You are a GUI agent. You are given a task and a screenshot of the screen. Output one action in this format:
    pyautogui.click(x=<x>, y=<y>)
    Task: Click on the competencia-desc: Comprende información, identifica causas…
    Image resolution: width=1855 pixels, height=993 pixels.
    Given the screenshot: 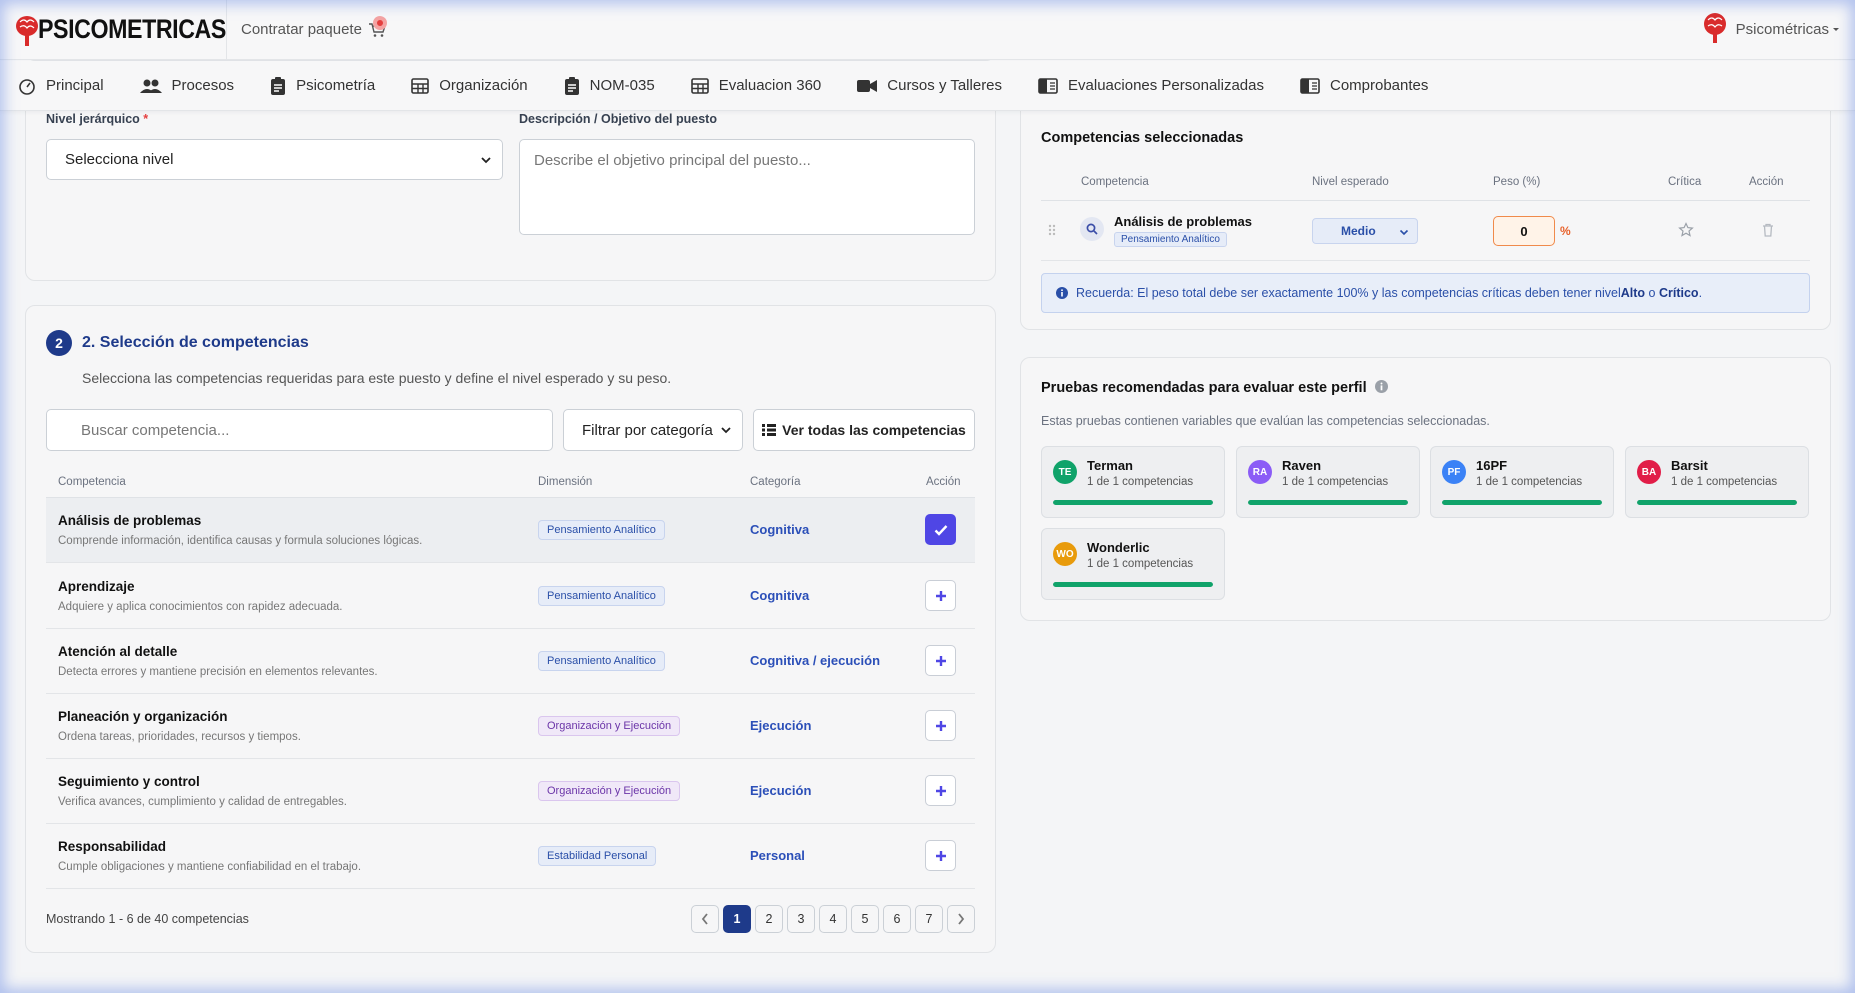 What is the action you would take?
    pyautogui.click(x=240, y=541)
    